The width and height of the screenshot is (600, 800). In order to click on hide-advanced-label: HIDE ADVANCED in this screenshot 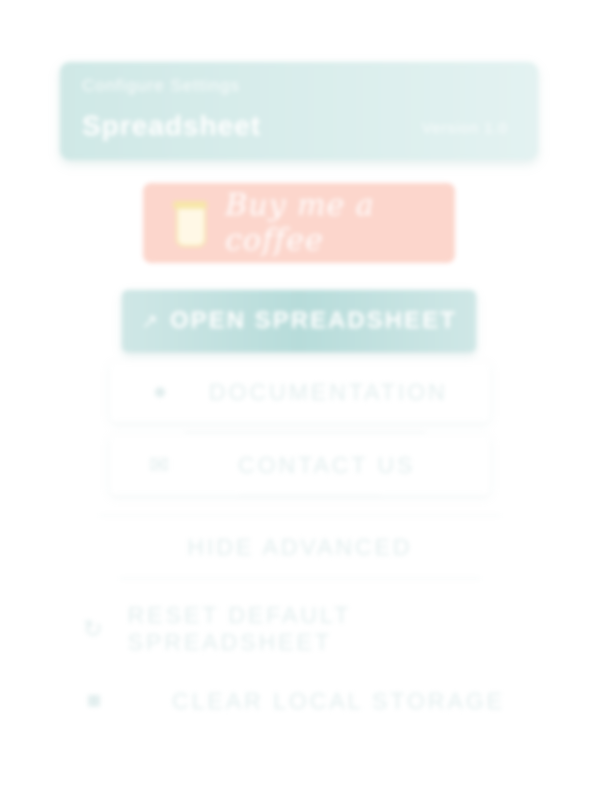, I will do `click(300, 546)`.